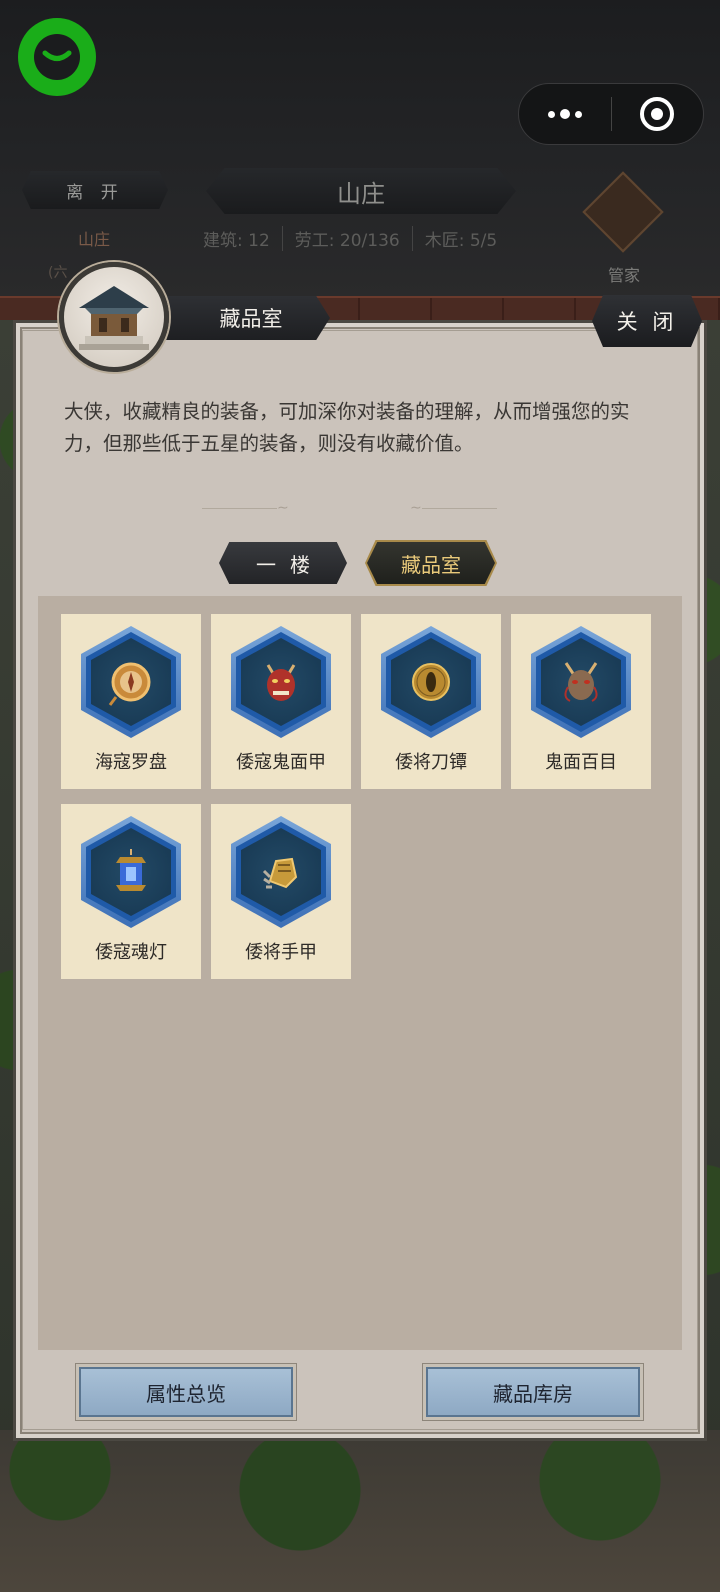 The width and height of the screenshot is (720, 1592). I want to click on steward-label: 管家, so click(624, 274).